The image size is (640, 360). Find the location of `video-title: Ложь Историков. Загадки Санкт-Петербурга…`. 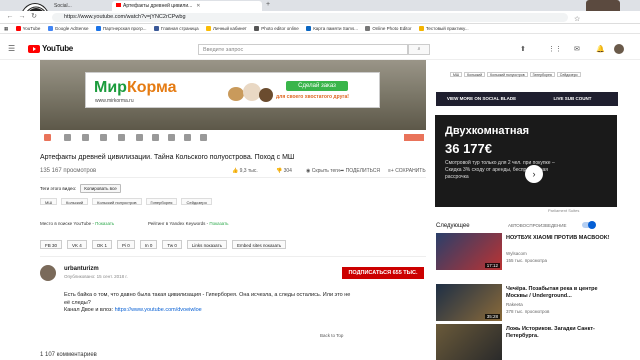

video-title: Ложь Историков. Загадки Санкт-Петербурга… is located at coordinates (561, 333).